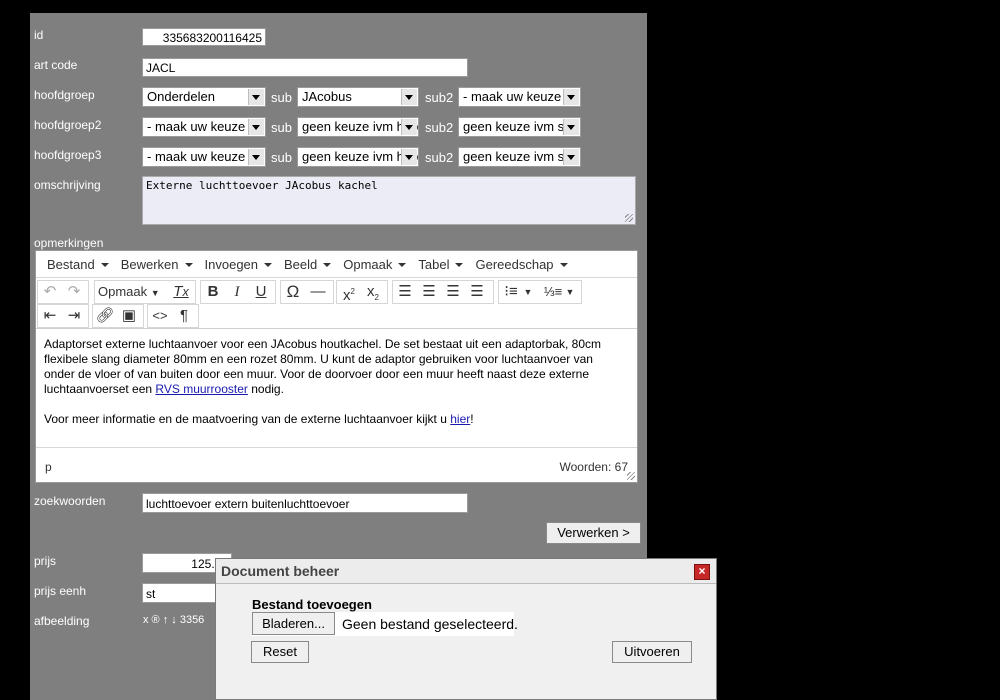 This screenshot has width=1000, height=700. What do you see at coordinates (155, 293) in the screenshot?
I see `caret-down-icon: ▼` at bounding box center [155, 293].